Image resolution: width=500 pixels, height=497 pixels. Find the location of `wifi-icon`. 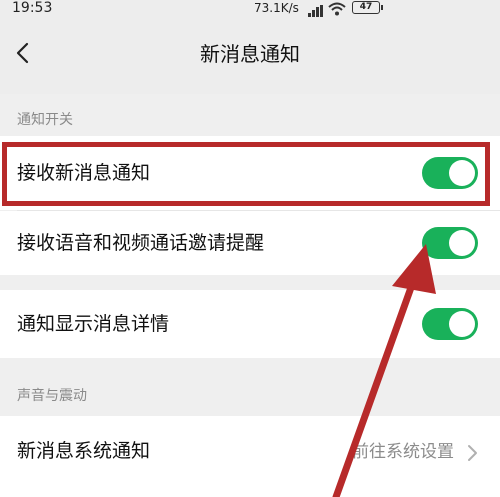

wifi-icon is located at coordinates (337, 10).